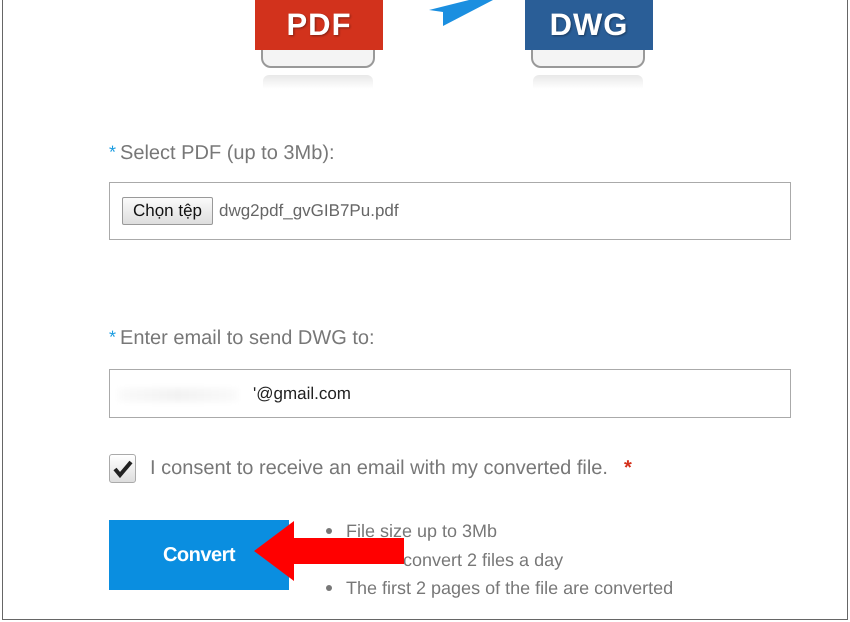 This screenshot has width=850, height=622. Describe the element at coordinates (483, 560) in the screenshot. I see `note-text: convert 2 files a day` at that location.